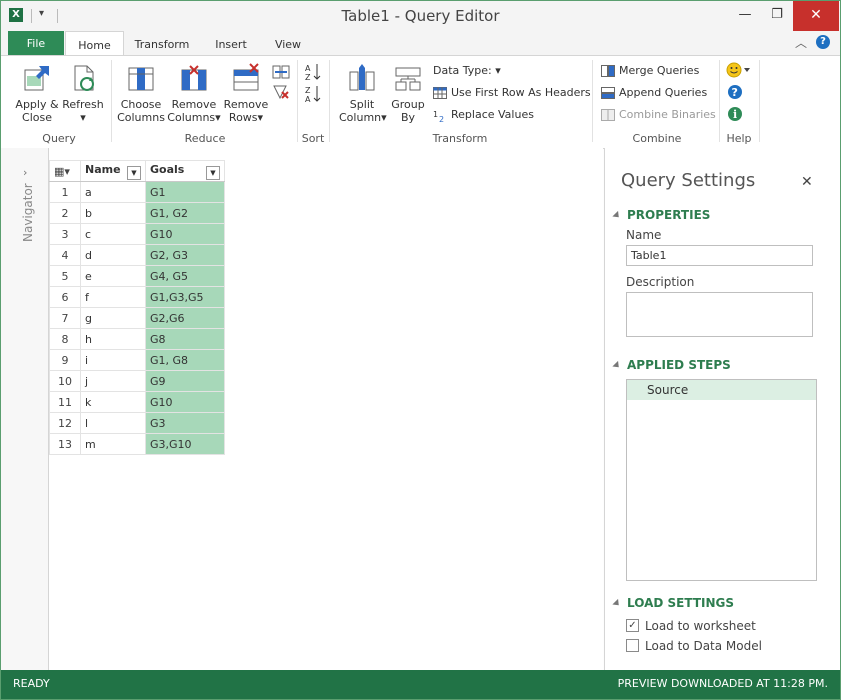 Image resolution: width=841 pixels, height=700 pixels. I want to click on table-row: 9 i G1, G8, so click(137, 360).